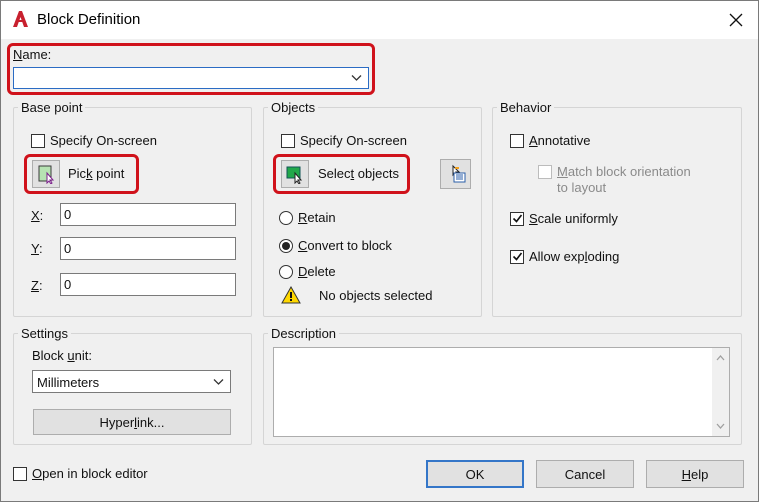  Describe the element at coordinates (44, 333) in the screenshot. I see `settings-title: Settings` at that location.